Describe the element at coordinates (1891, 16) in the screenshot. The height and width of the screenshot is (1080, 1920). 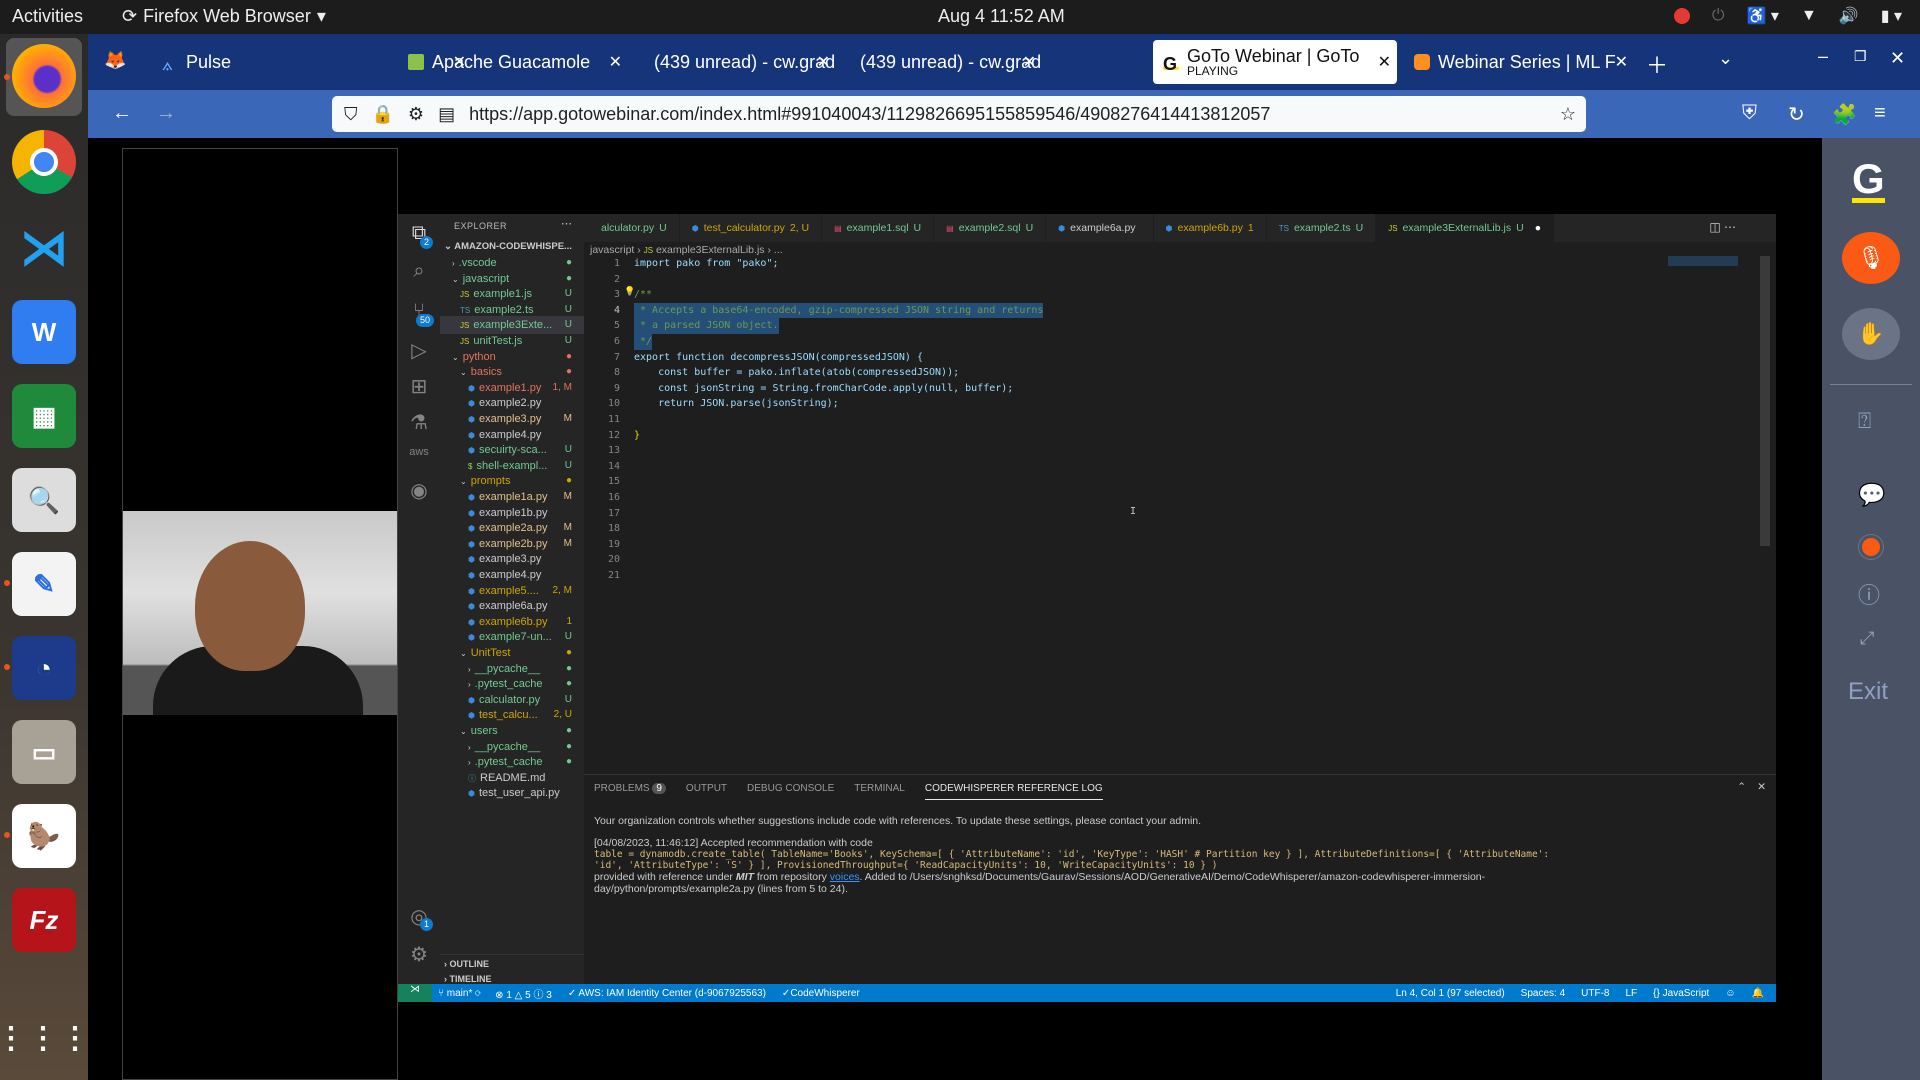
I see `battery-icon: ▮ ▾` at that location.